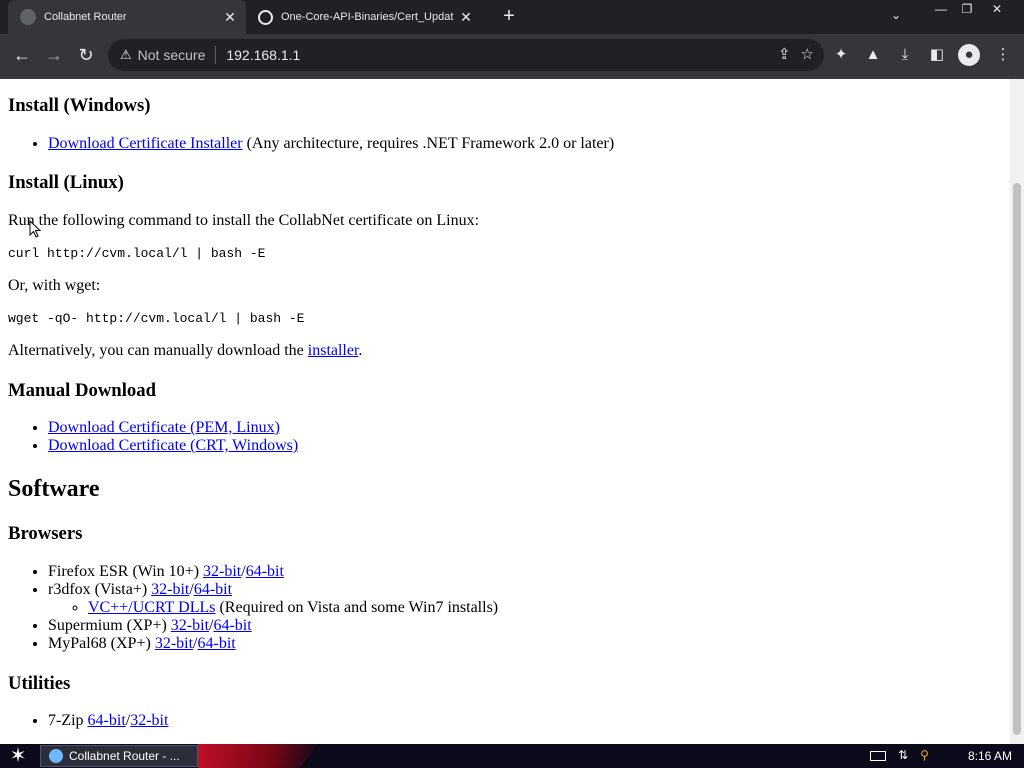  Describe the element at coordinates (79, 105) in the screenshot. I see `heading-install-windows: Install (Windows)` at that location.